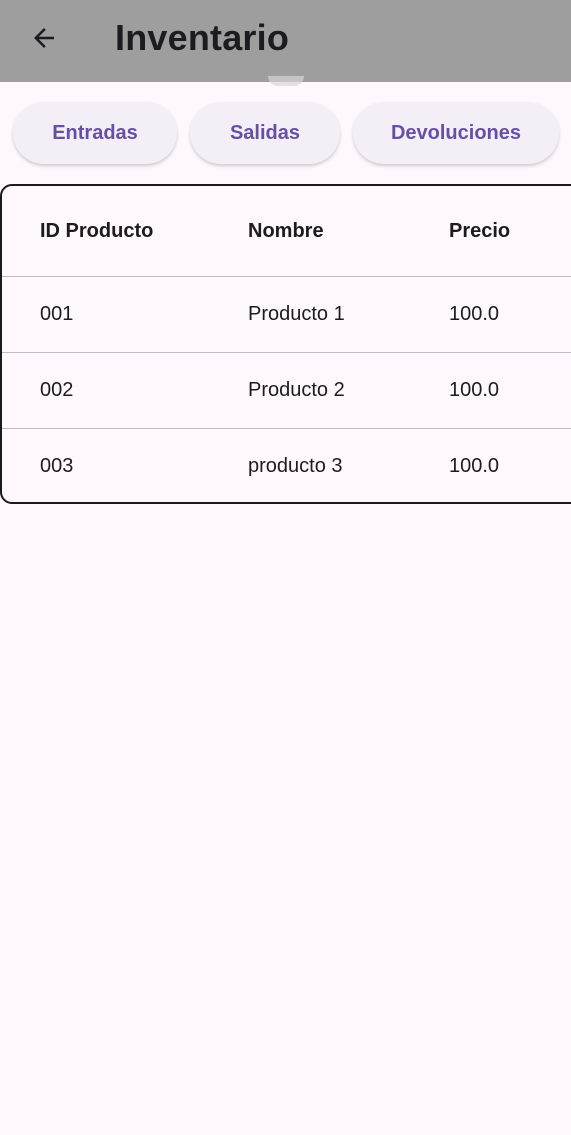 This screenshot has width=571, height=1135. Describe the element at coordinates (456, 133) in the screenshot. I see `devoluciones-button: Devoluciones` at that location.